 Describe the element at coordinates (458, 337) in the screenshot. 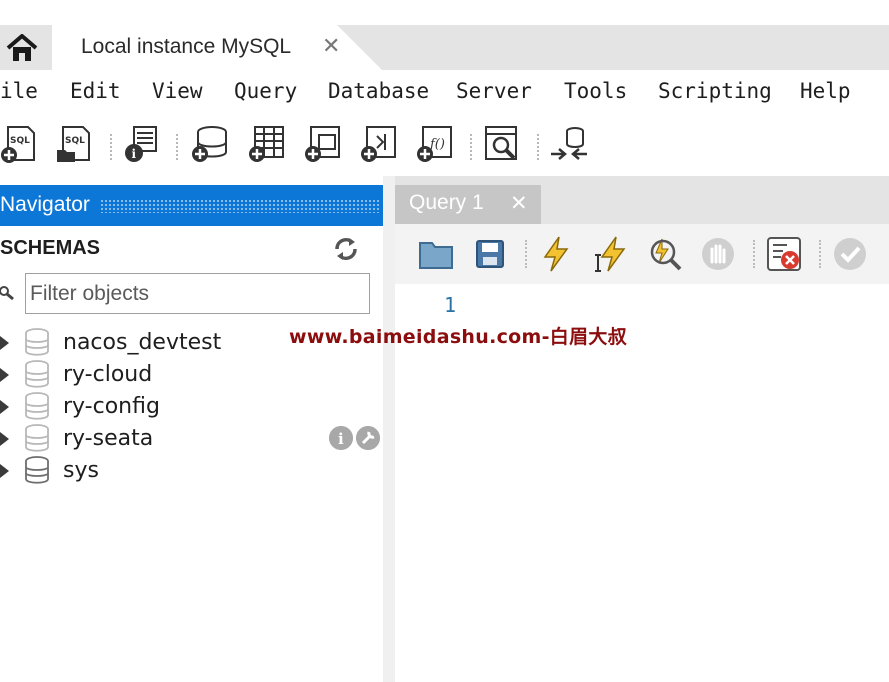

I see `watermark-text: www.baimeidashu.com-白眉大叔` at that location.